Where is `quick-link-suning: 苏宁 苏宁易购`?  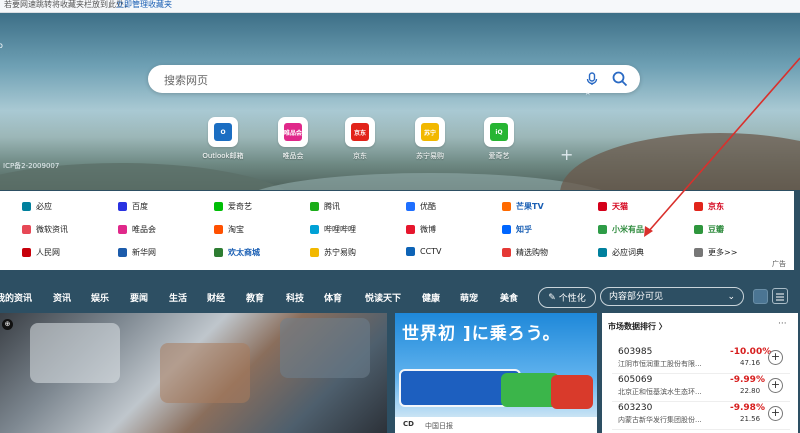
quick-link-suning: 苏宁 苏宁易购 is located at coordinates (430, 139).